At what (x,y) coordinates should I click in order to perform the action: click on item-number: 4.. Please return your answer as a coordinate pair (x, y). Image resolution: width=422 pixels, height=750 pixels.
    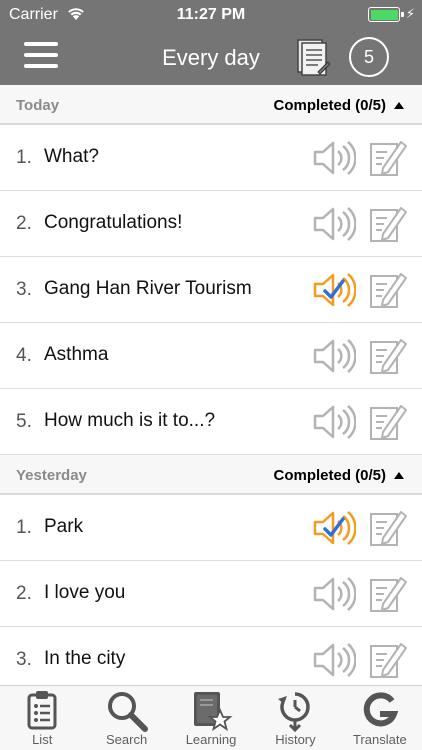
    Looking at the image, I should click on (24, 355).